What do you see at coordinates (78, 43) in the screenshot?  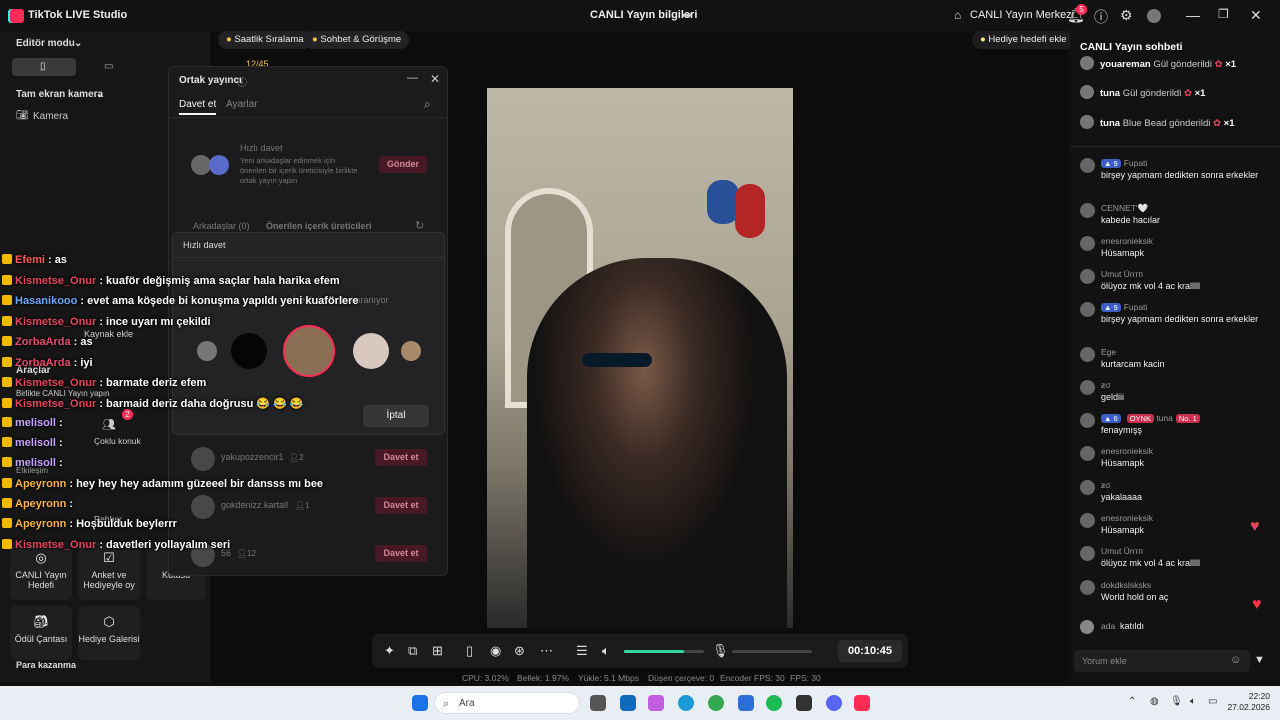 I see `chevron-down-icon: ⌄` at bounding box center [78, 43].